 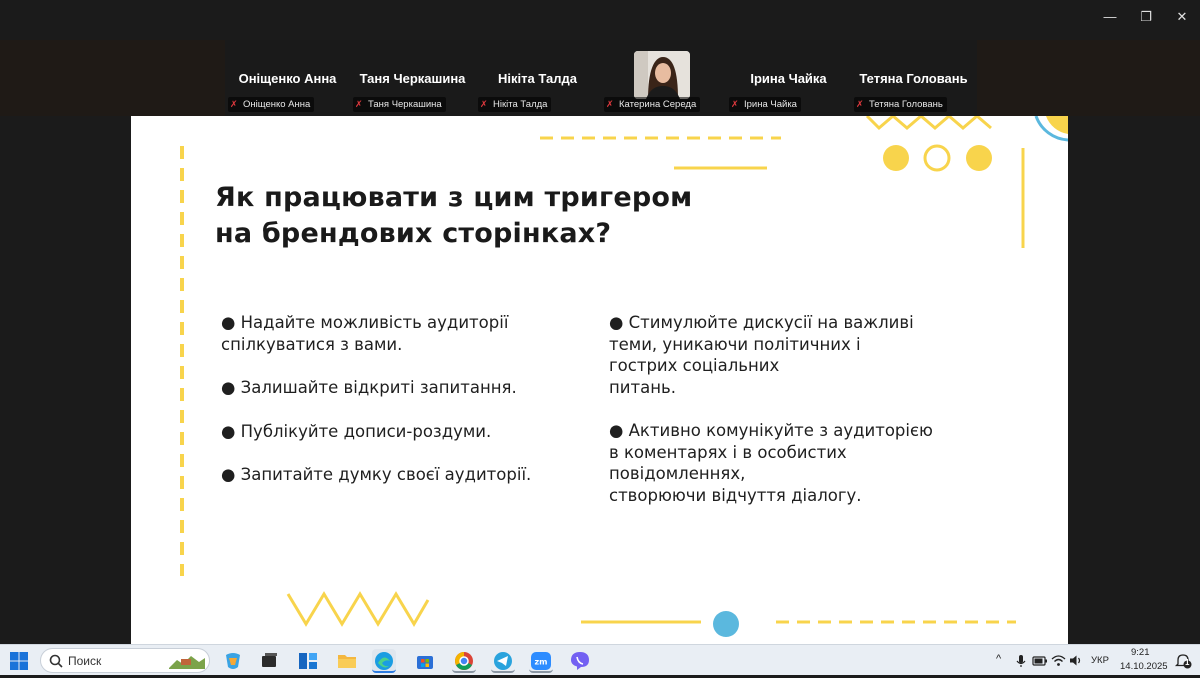 I want to click on participant-tag: ✗ Нікіта Талда, so click(x=515, y=104).